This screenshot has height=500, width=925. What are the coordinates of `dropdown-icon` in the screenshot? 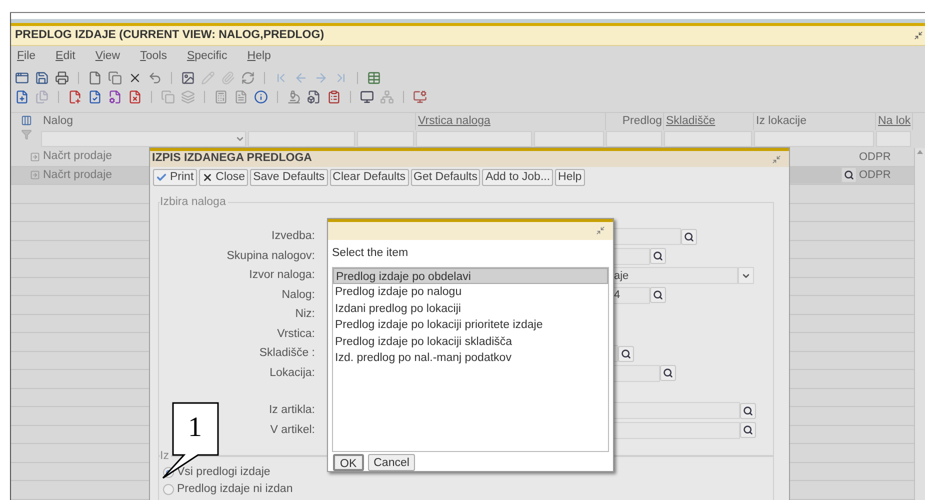 It's located at (240, 139).